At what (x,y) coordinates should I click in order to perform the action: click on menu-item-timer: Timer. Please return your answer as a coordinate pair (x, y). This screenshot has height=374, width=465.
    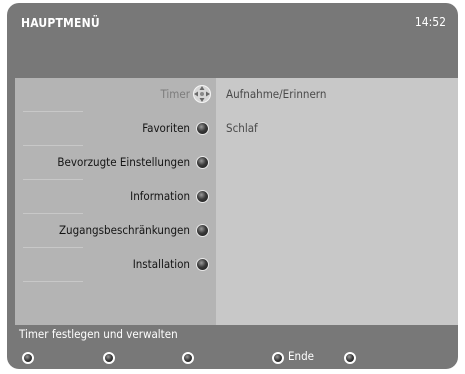
    Looking at the image, I should click on (115, 95).